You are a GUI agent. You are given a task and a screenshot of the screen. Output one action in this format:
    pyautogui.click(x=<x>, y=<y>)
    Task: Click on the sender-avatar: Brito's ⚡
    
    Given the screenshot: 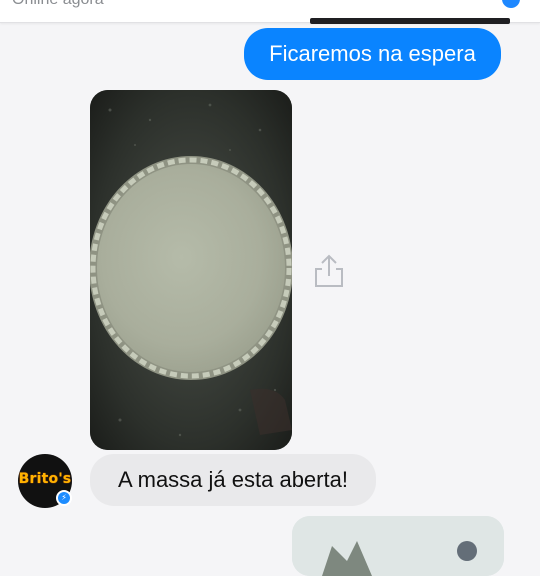 What is the action you would take?
    pyautogui.click(x=45, y=481)
    